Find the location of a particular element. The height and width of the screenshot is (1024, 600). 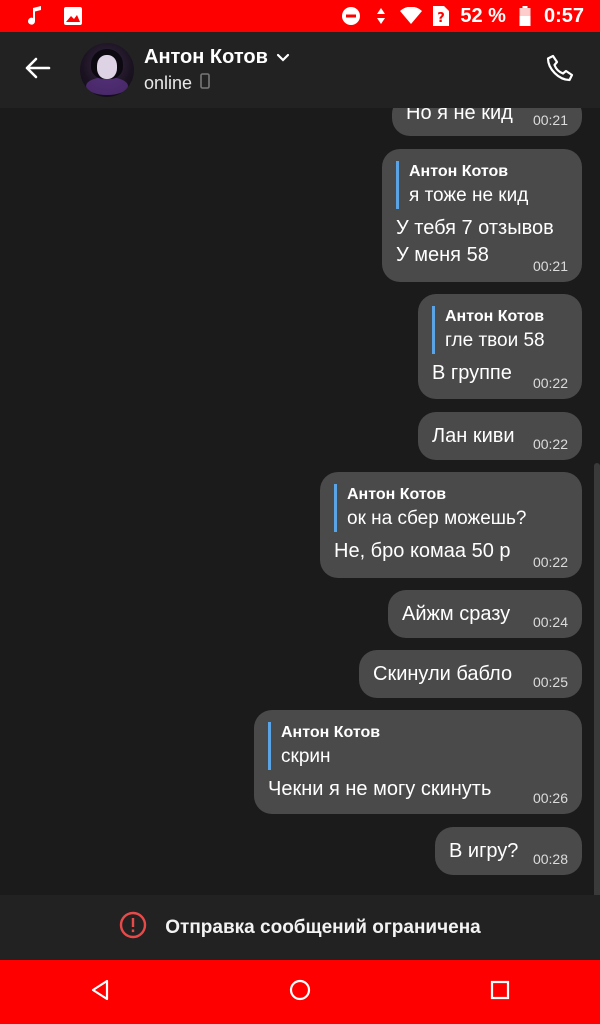

message-text: У тебя 7 отзывов is located at coordinates (475, 228).